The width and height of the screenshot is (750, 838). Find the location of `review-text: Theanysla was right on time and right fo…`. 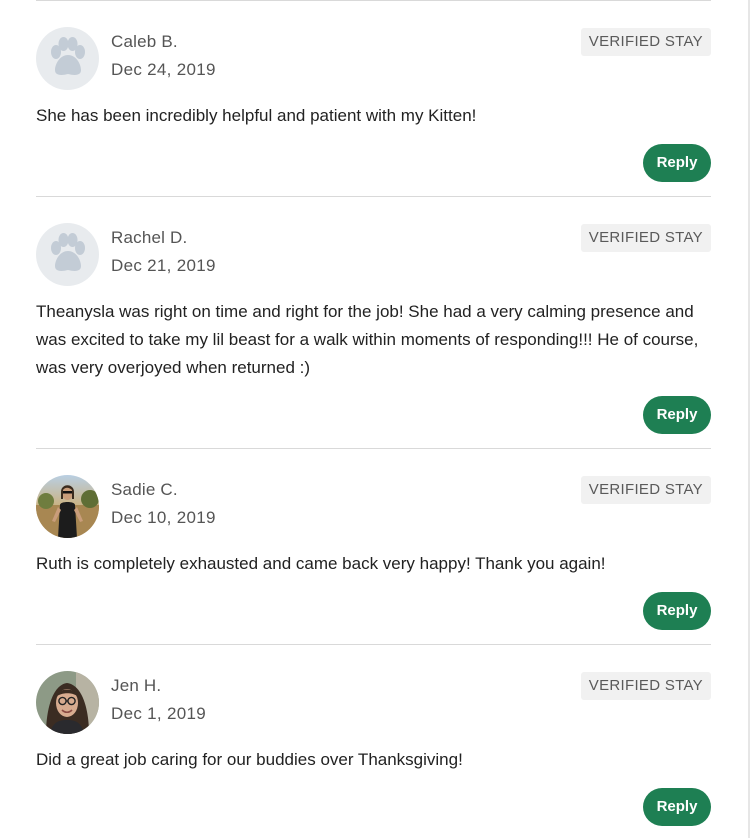

review-text: Theanysla was right on time and right fo… is located at coordinates (367, 339).